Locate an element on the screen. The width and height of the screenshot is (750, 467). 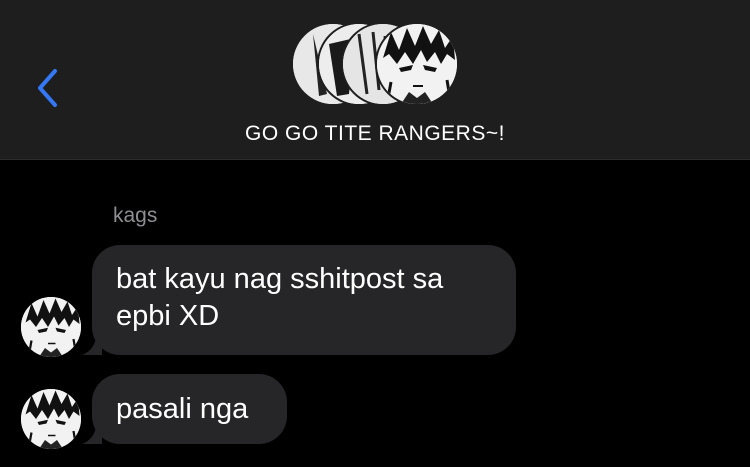
back-button is located at coordinates (47, 88).